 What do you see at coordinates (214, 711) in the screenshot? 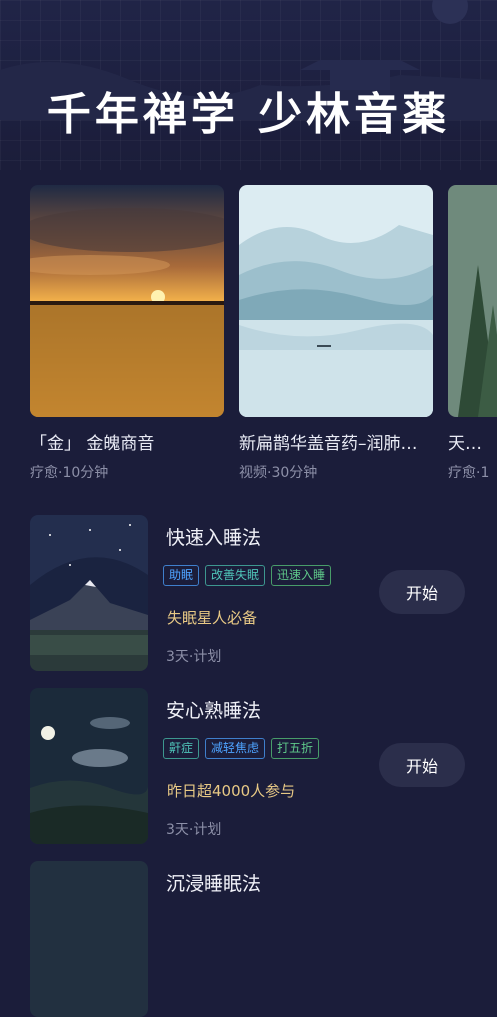
I see `plan-title: 安心熟睡法` at bounding box center [214, 711].